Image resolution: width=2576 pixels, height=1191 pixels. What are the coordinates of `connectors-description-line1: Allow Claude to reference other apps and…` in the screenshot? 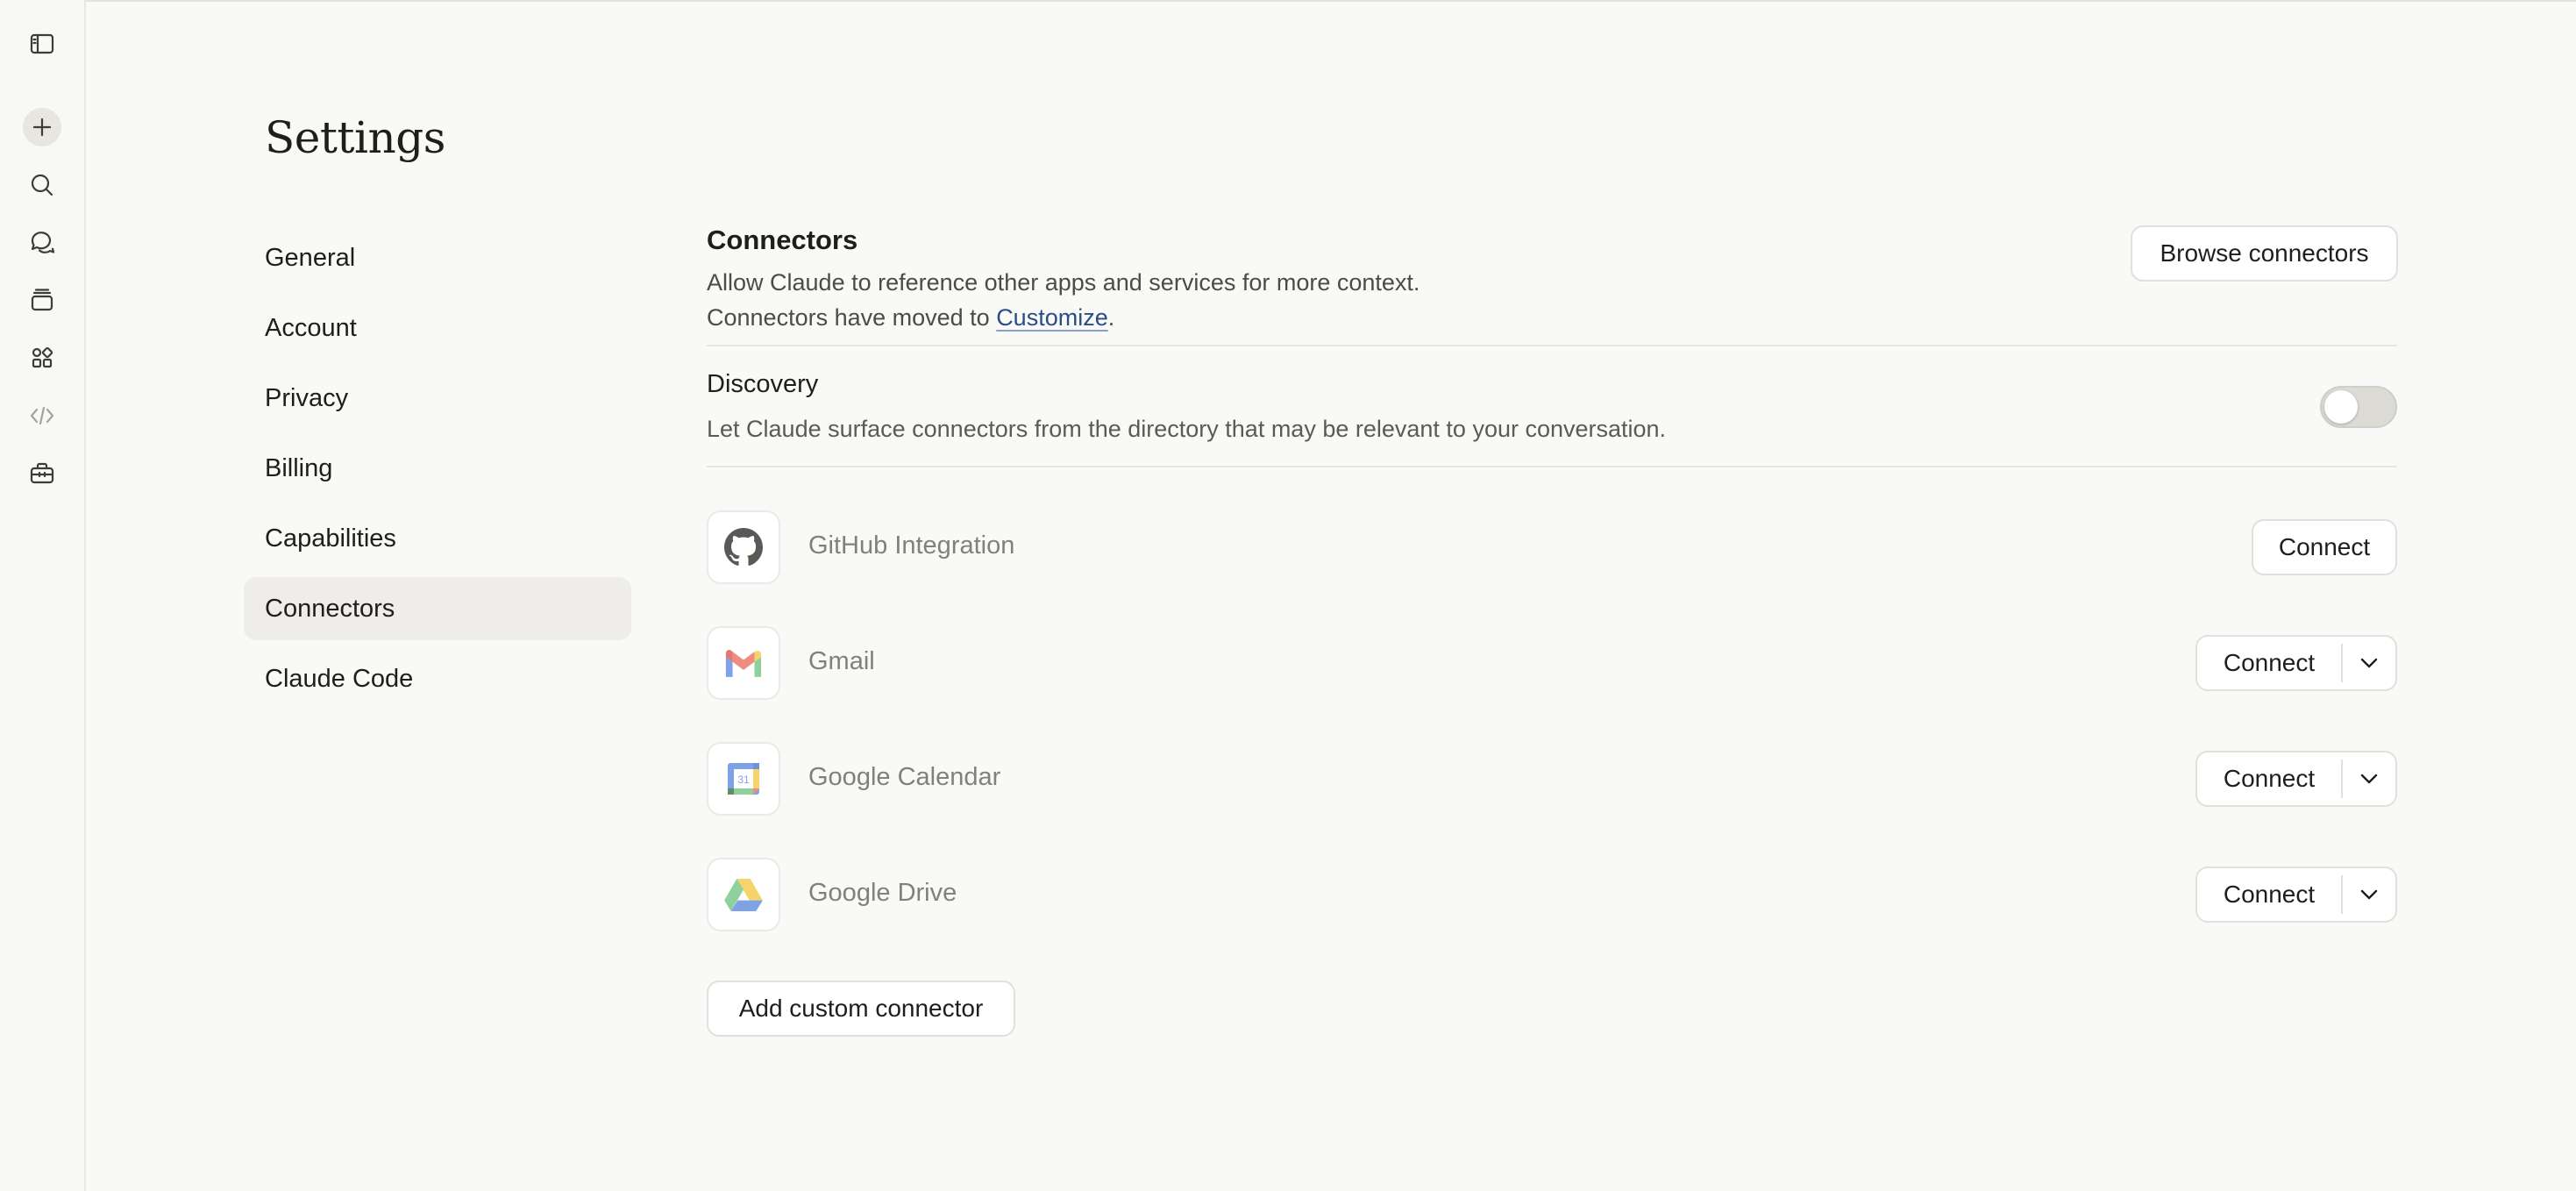 It's located at (1063, 282).